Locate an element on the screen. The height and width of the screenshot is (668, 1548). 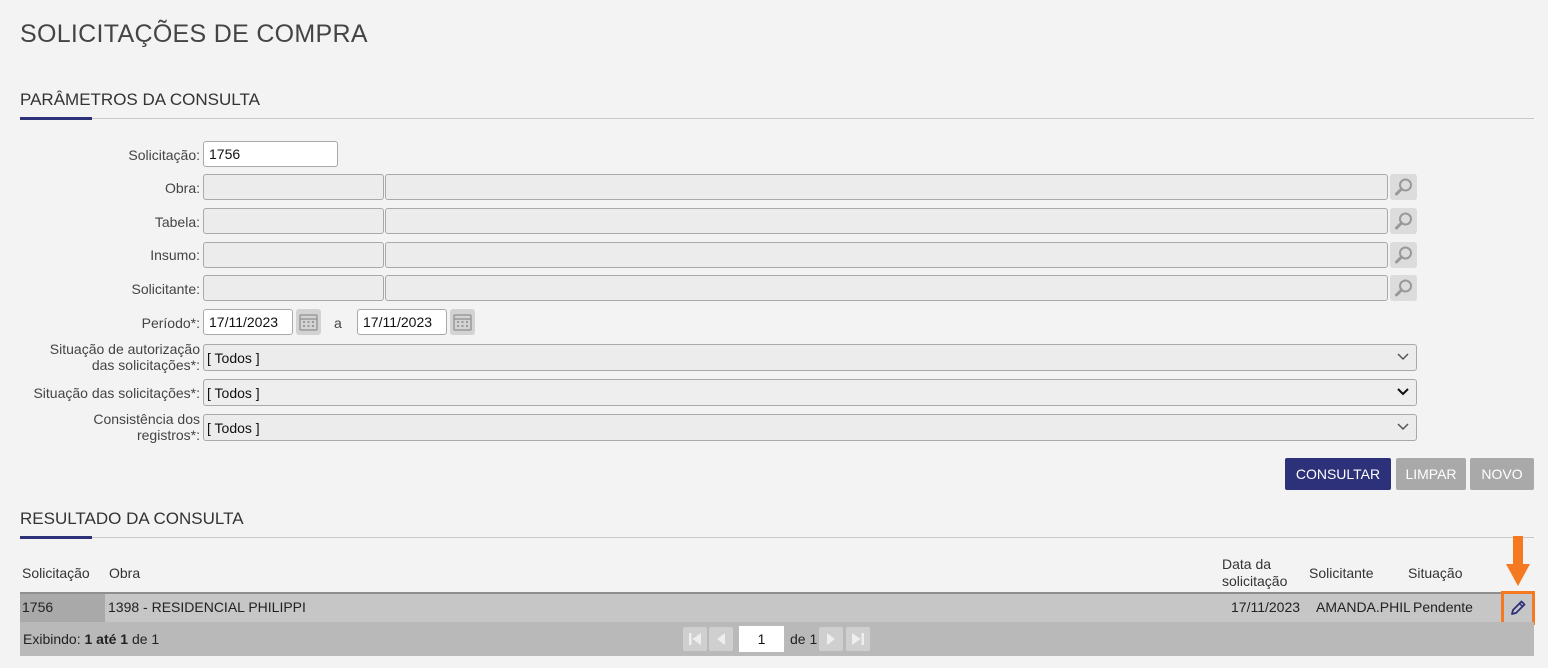
last-page-icon is located at coordinates (858, 639).